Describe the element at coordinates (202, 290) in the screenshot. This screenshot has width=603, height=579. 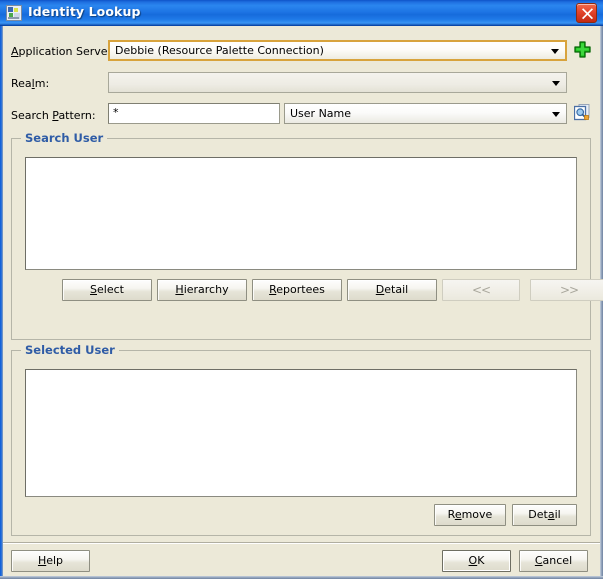
I see `hierarchy-button: Hierarchy` at that location.